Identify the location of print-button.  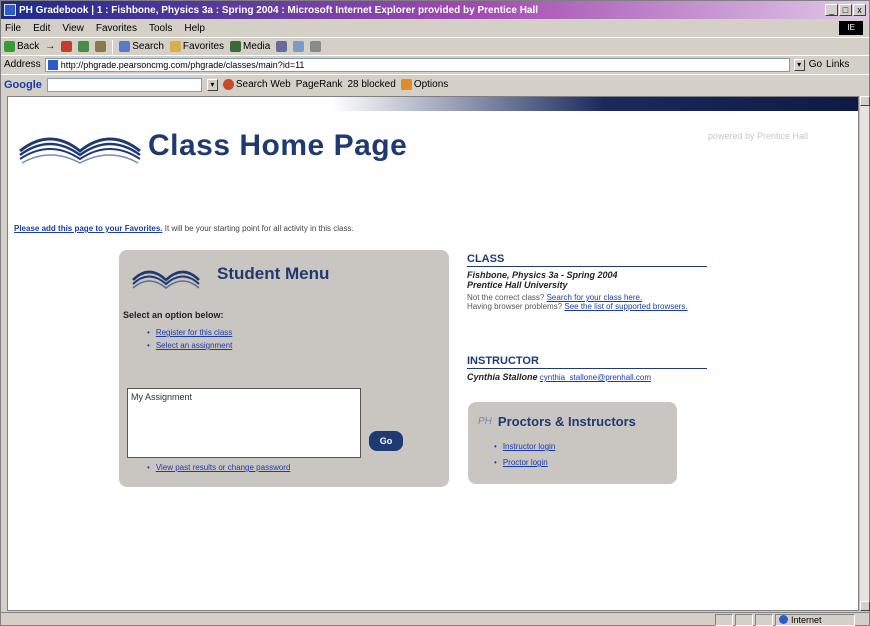
(316, 46).